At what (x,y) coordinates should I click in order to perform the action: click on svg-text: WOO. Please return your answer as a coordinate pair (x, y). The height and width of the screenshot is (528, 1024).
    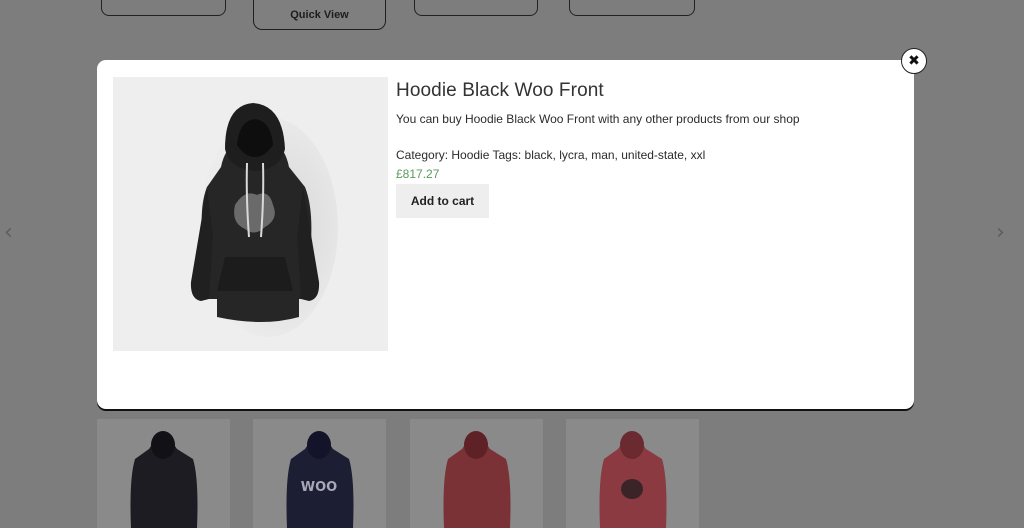
    Looking at the image, I should click on (319, 487).